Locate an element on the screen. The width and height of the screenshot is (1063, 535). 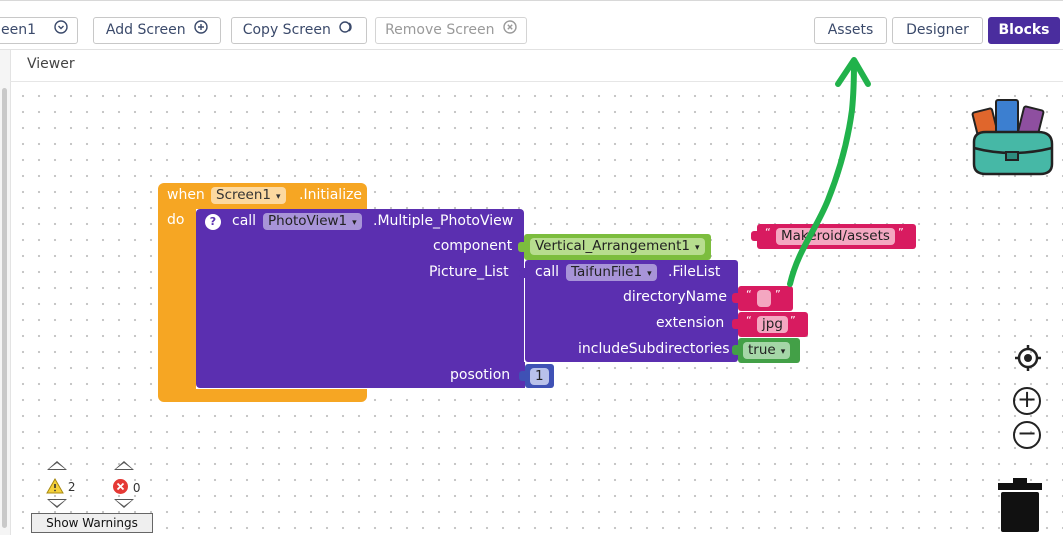
photoview1-dropdown: PhotoView1 ▾ is located at coordinates (312, 221).